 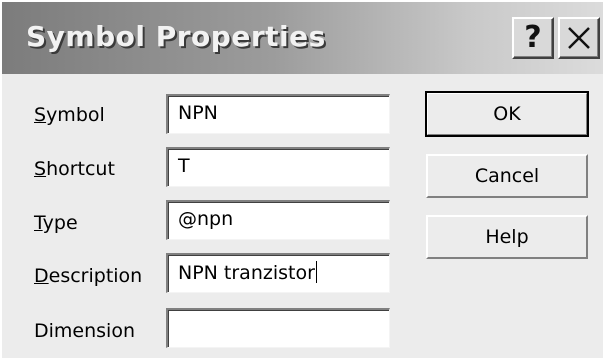 What do you see at coordinates (41, 276) in the screenshot?
I see `description-hotkey: D` at bounding box center [41, 276].